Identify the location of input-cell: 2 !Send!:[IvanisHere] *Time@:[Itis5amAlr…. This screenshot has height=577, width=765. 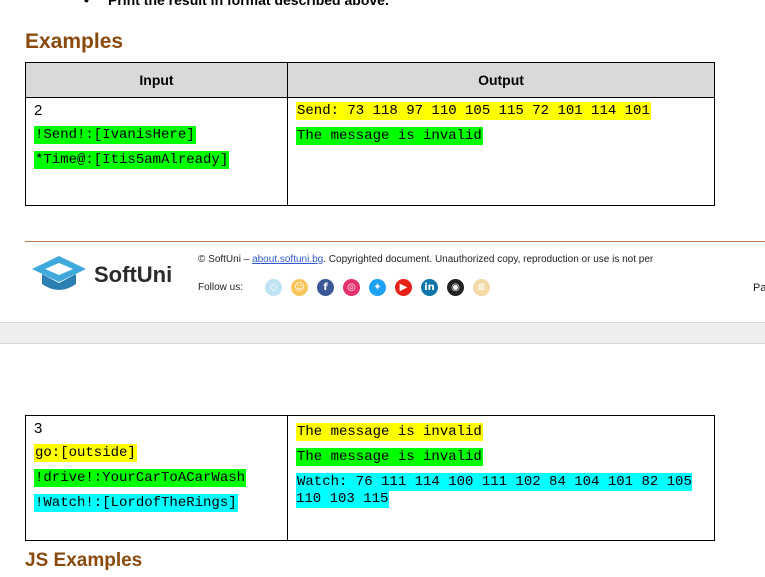
(156, 151).